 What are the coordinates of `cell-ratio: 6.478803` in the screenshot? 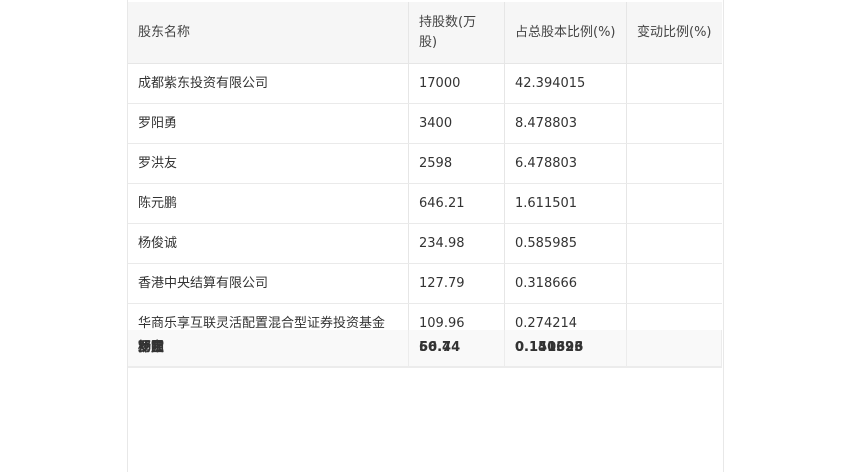 It's located at (566, 163).